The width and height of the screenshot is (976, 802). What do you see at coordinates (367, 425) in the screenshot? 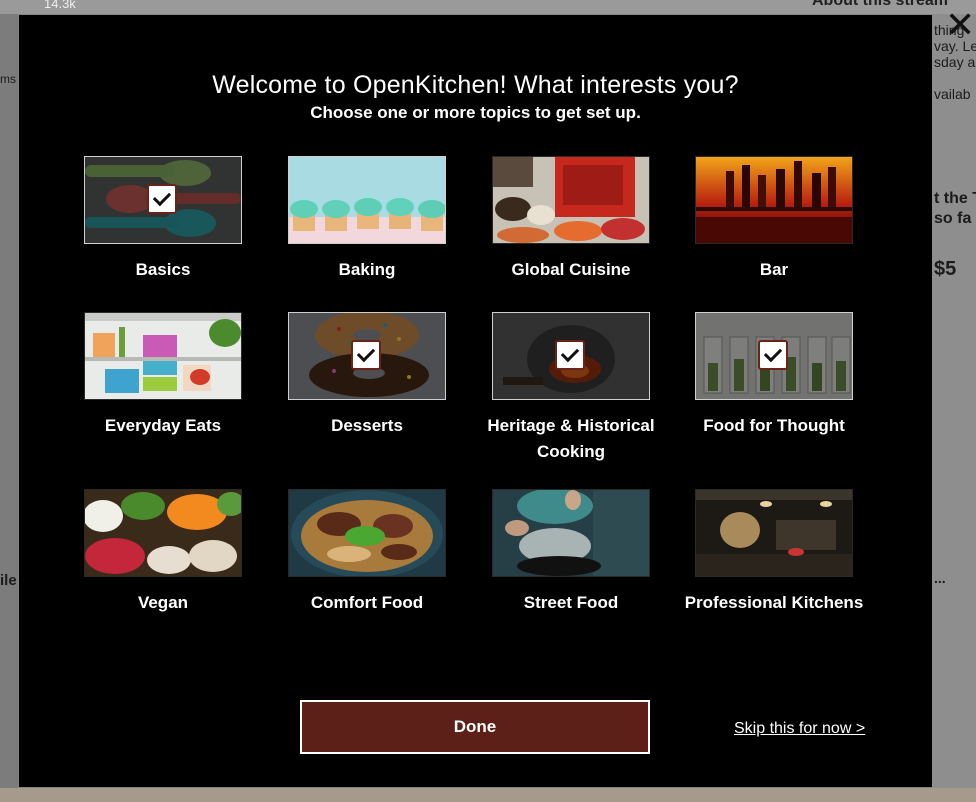
I see `topic-label: Desserts` at bounding box center [367, 425].